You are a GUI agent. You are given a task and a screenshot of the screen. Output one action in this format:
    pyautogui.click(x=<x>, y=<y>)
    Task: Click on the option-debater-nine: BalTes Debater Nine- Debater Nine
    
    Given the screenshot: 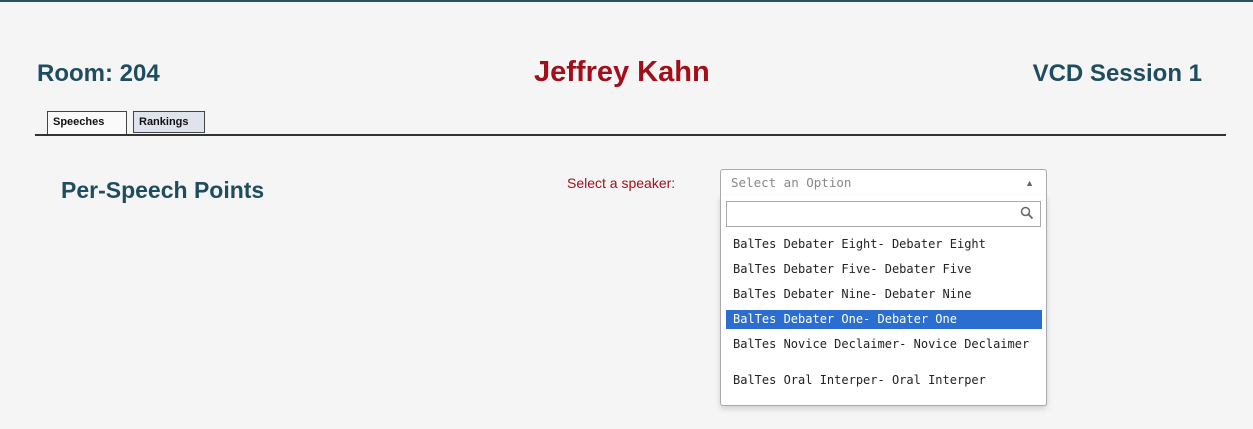 What is the action you would take?
    pyautogui.click(x=884, y=294)
    